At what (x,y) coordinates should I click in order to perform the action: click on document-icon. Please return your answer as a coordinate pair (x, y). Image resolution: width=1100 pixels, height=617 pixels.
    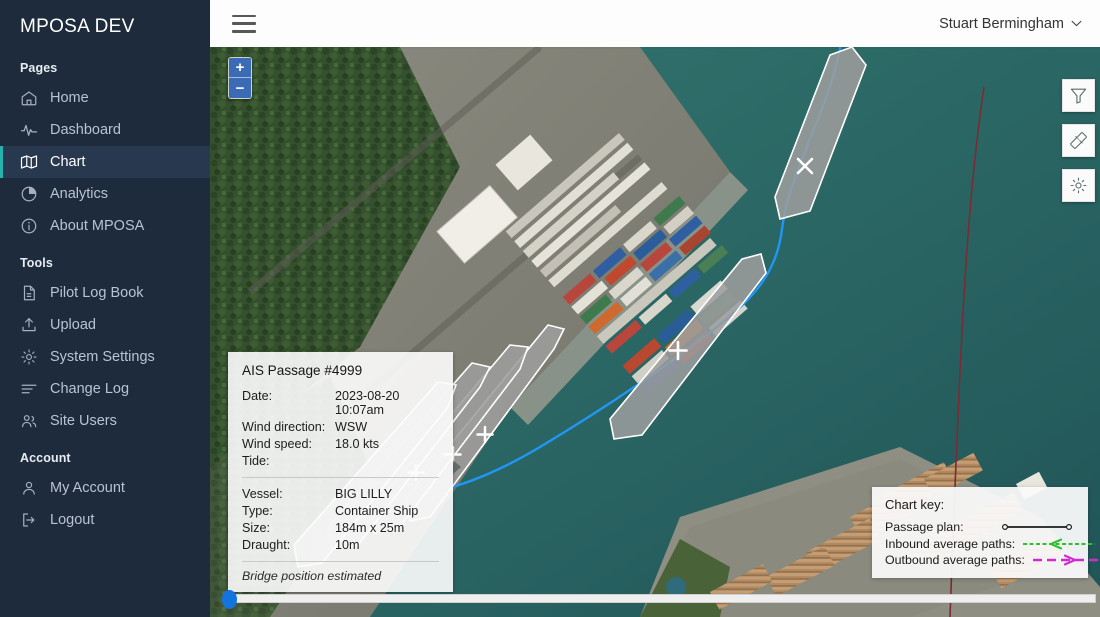
    Looking at the image, I should click on (29, 293).